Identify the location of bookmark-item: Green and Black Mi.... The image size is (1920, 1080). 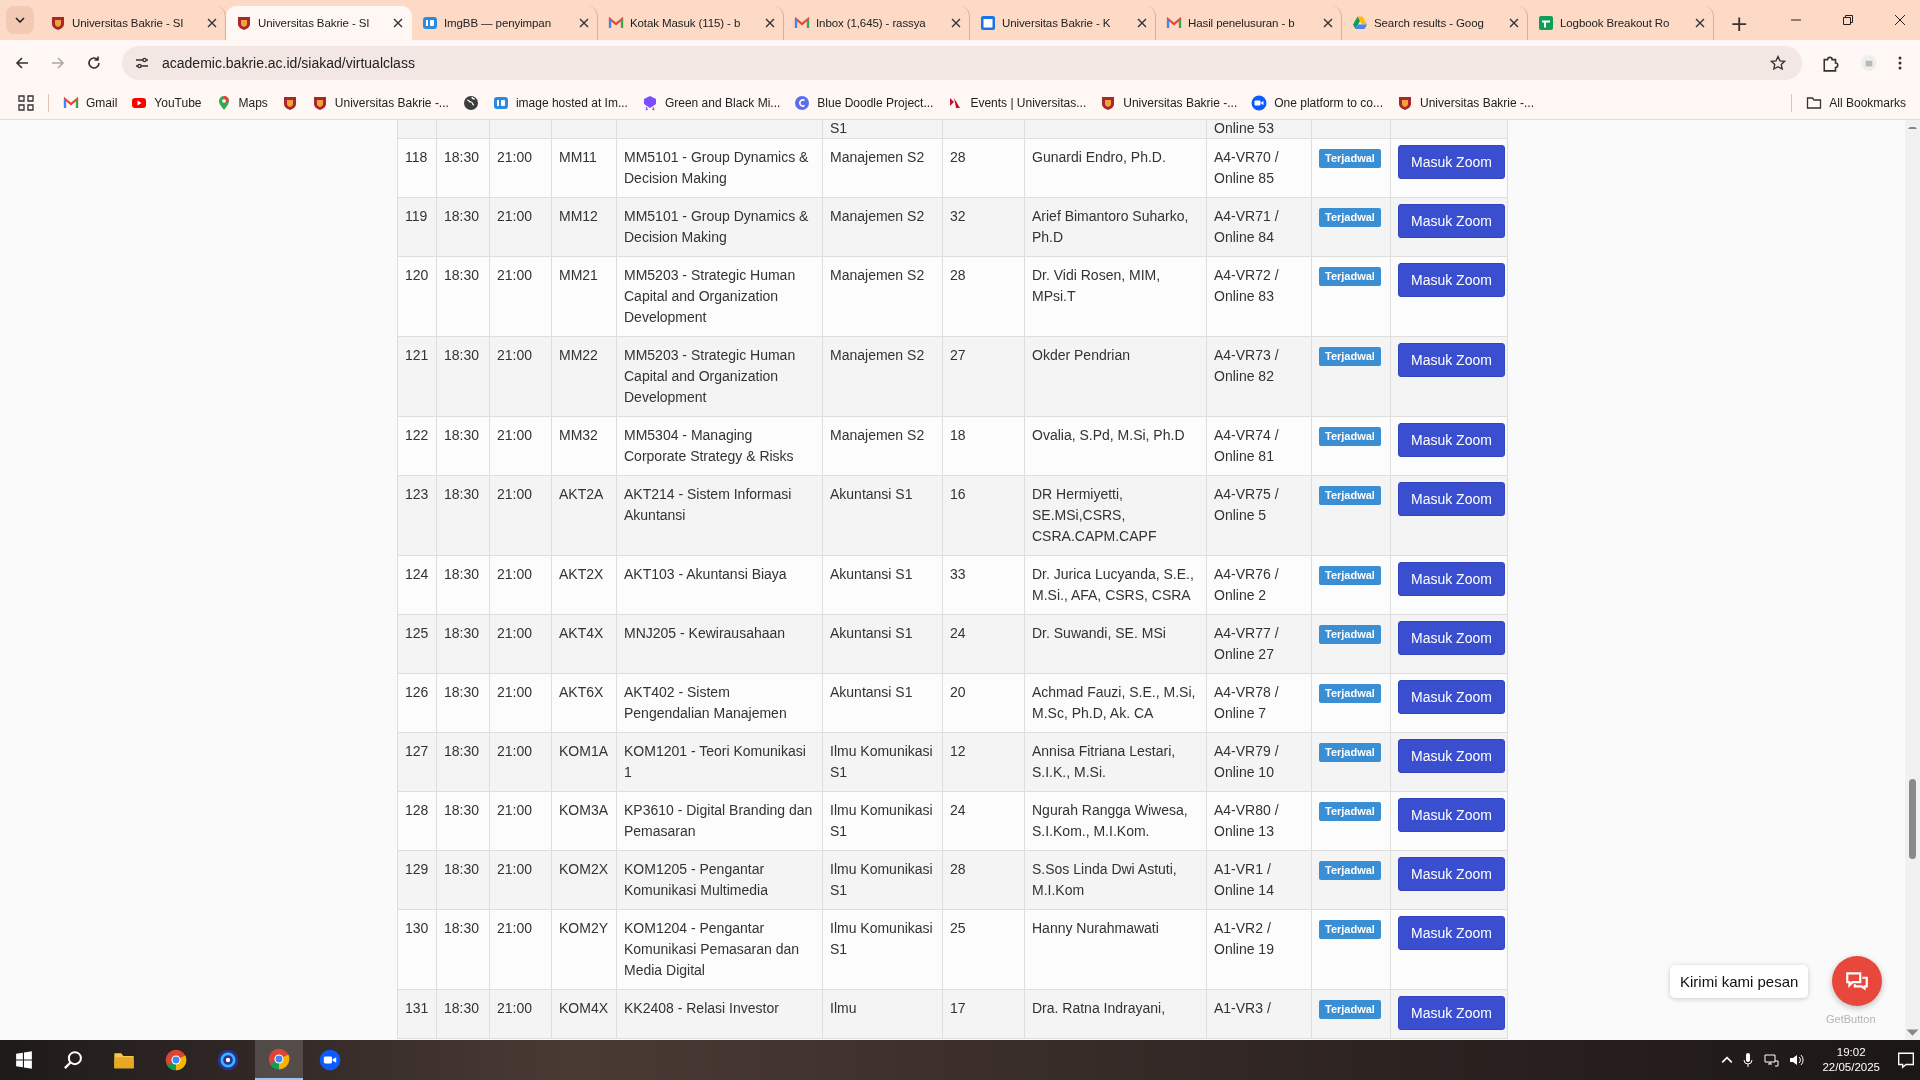
(711, 102).